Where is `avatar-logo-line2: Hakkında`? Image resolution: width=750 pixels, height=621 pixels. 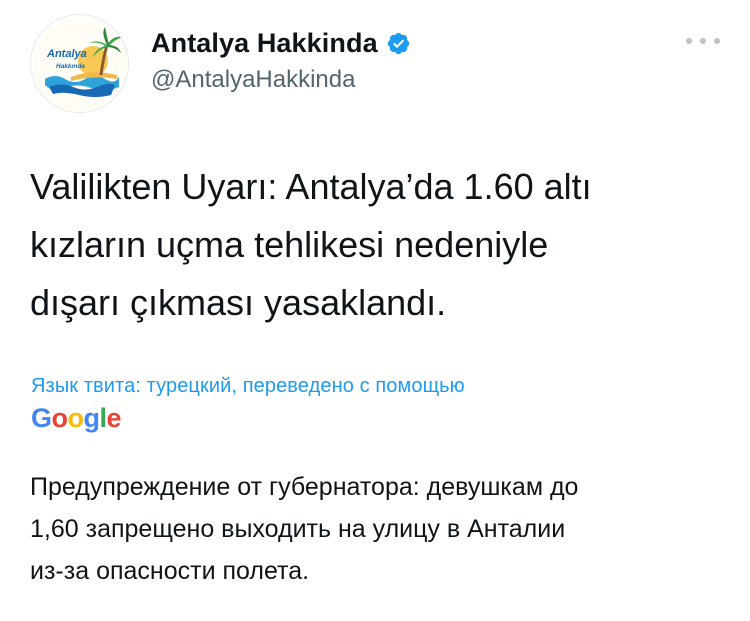 avatar-logo-line2: Hakkında is located at coordinates (70, 66).